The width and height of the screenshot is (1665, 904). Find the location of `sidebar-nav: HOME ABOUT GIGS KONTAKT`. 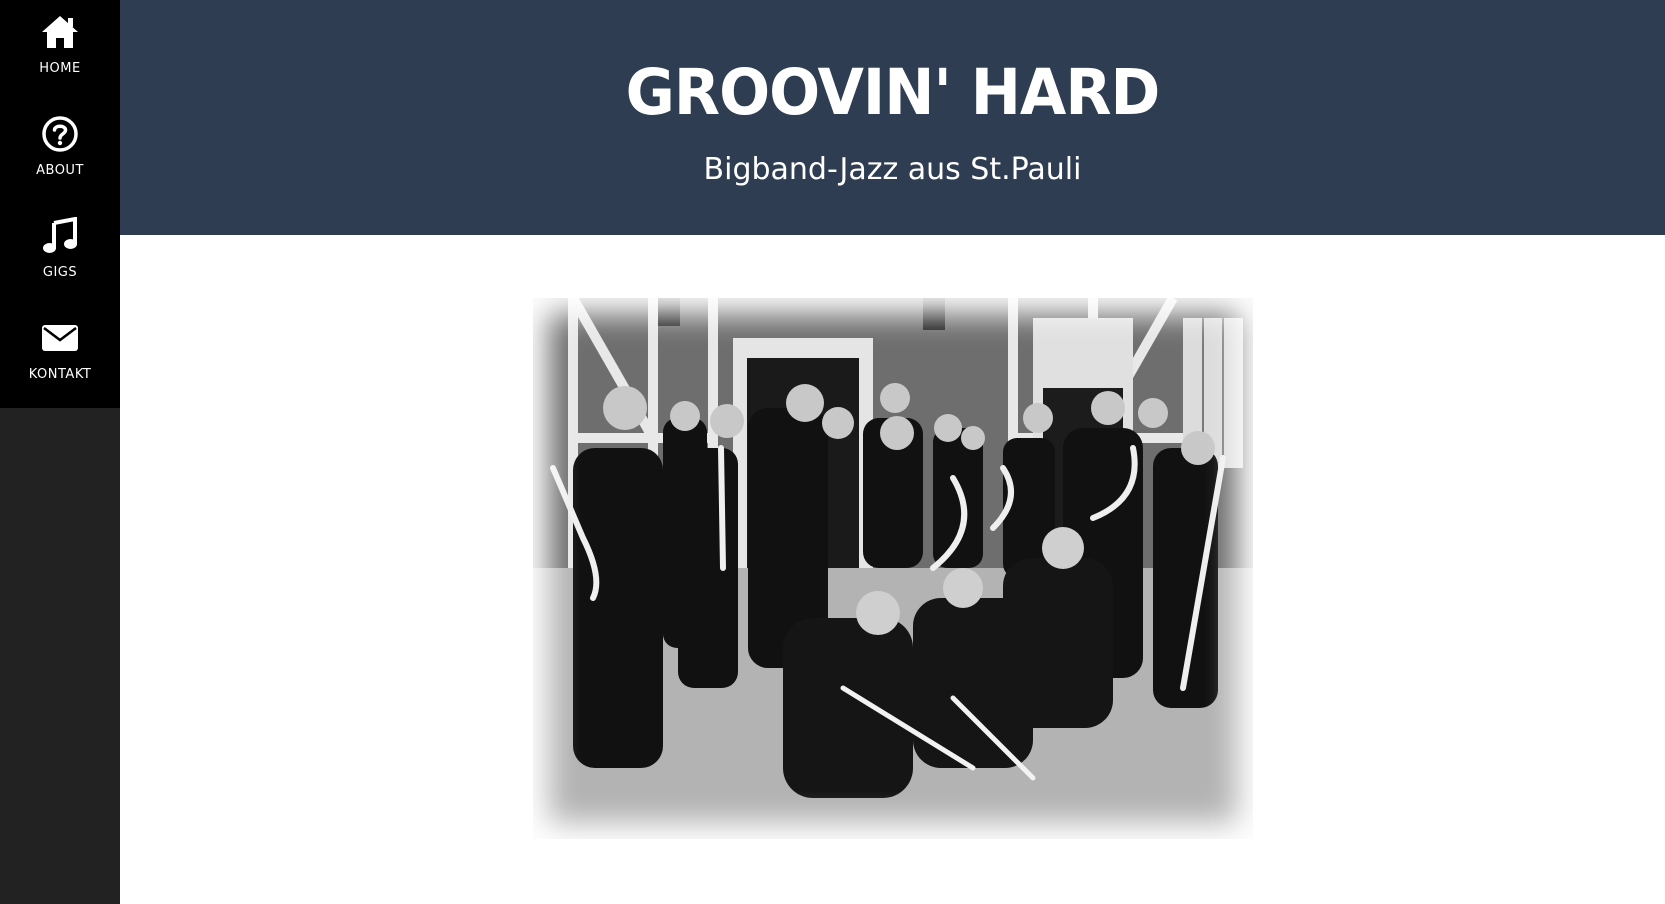

sidebar-nav: HOME ABOUT GIGS KONTAKT is located at coordinates (60, 204).